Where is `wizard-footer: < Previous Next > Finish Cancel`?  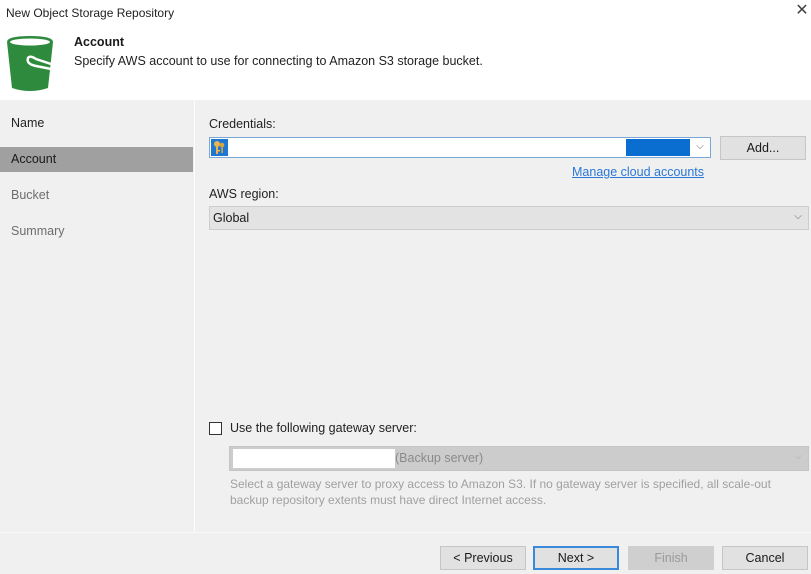
wizard-footer: < Previous Next > Finish Cancel is located at coordinates (405, 553).